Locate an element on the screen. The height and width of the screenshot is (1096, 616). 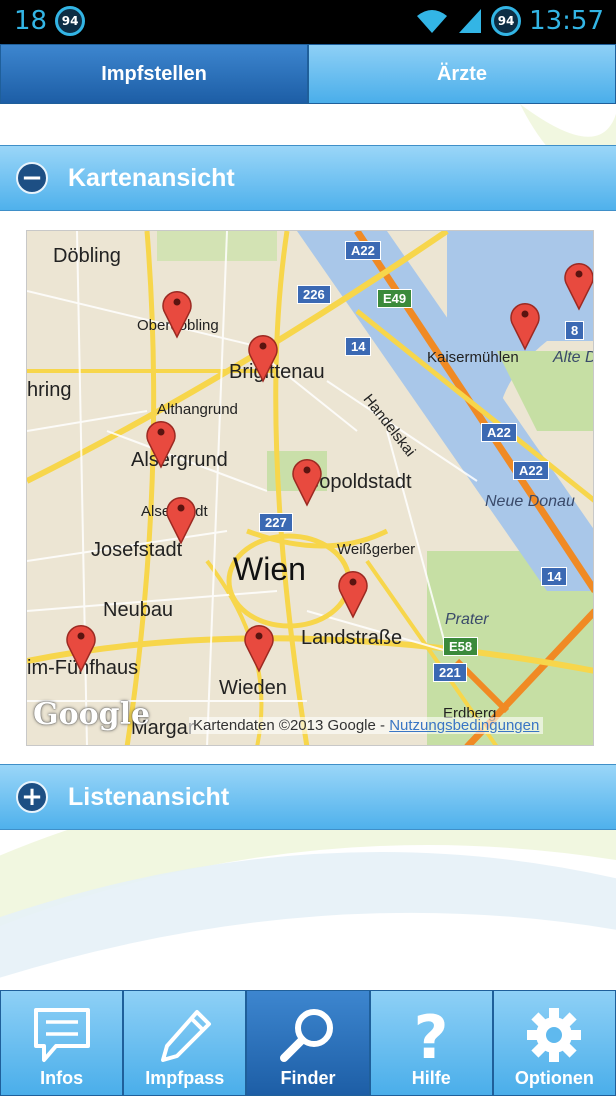
minus-icon: − is located at coordinates (32, 178).